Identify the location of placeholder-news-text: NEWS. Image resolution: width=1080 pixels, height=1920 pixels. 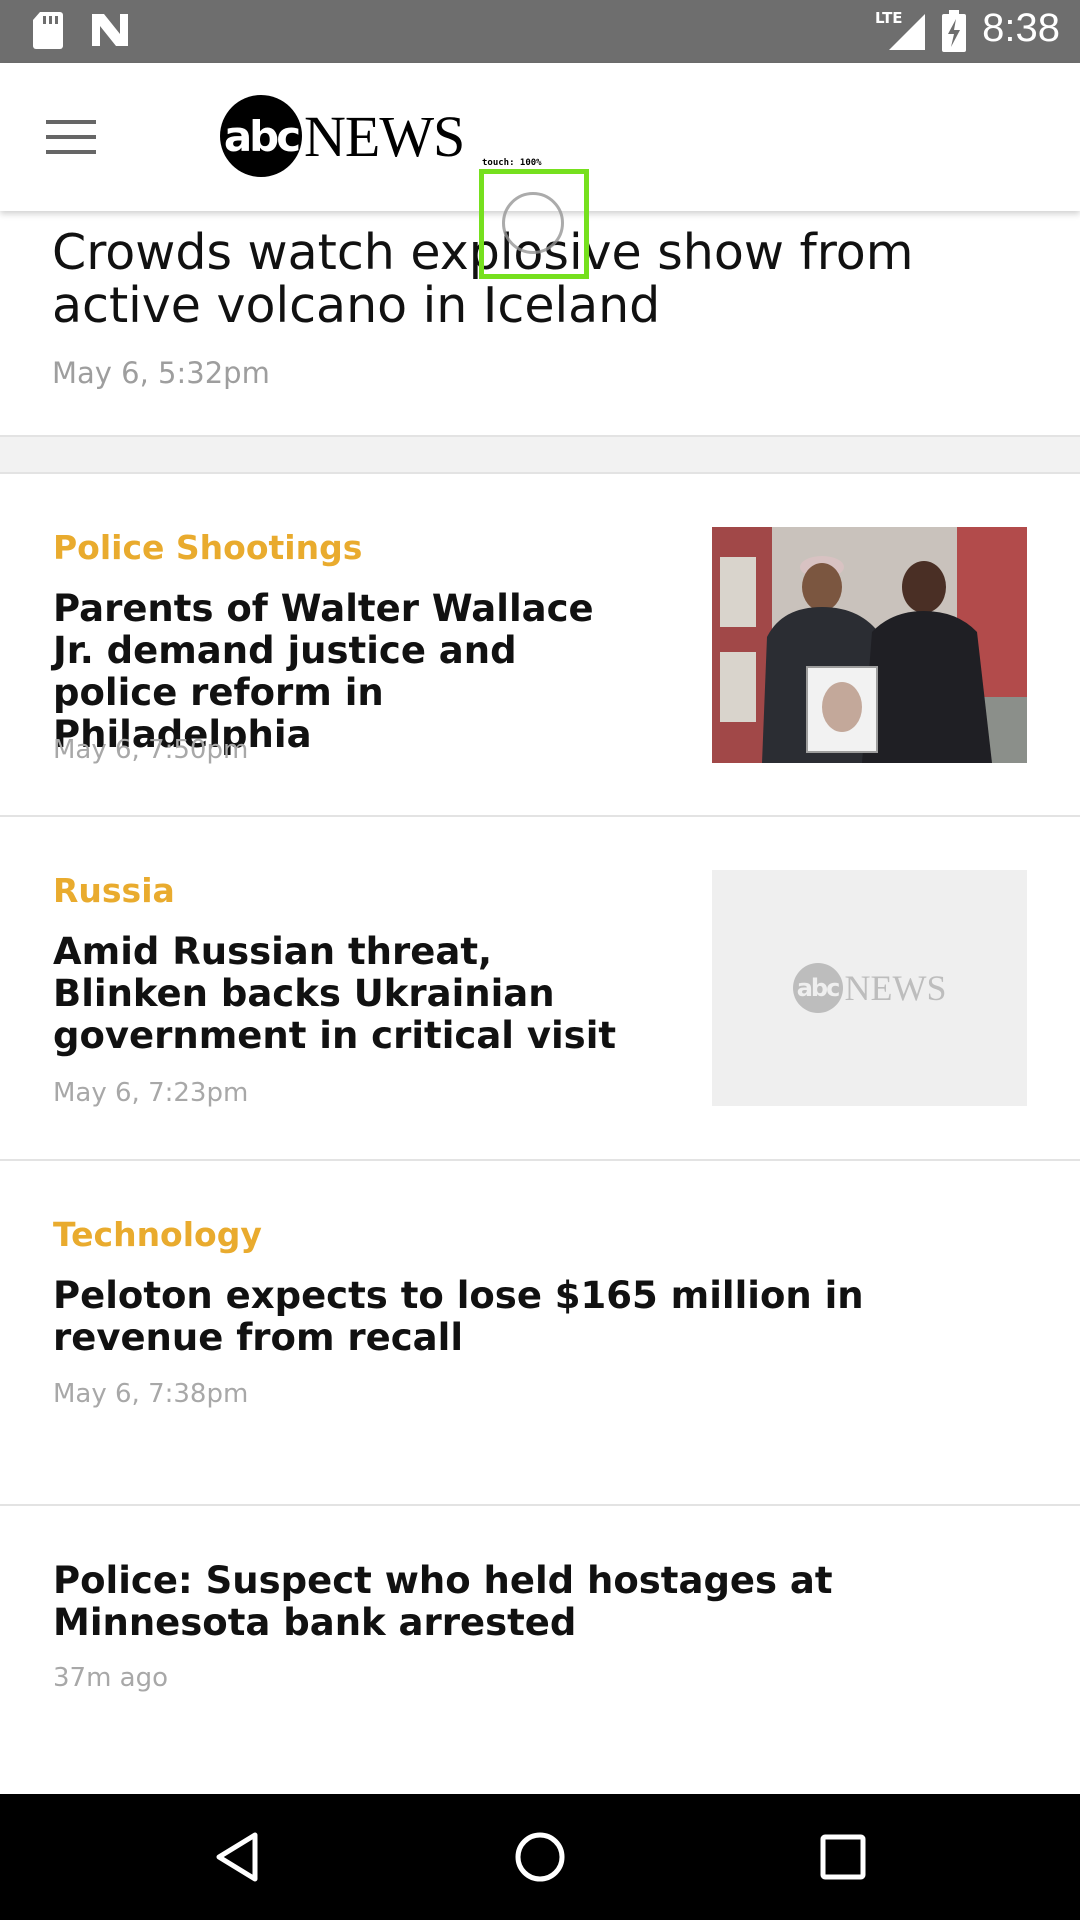
(895, 988).